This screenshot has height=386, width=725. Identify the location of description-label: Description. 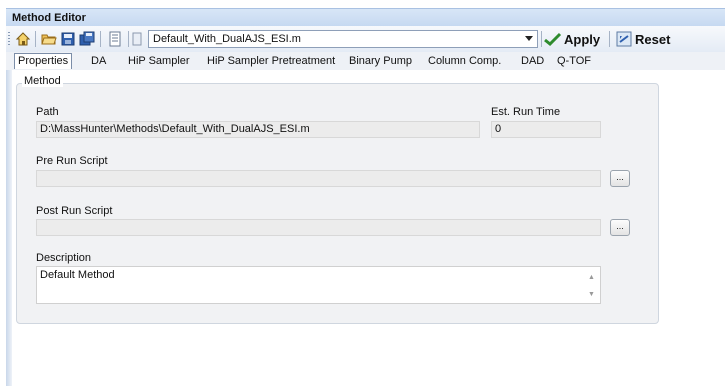
(64, 258).